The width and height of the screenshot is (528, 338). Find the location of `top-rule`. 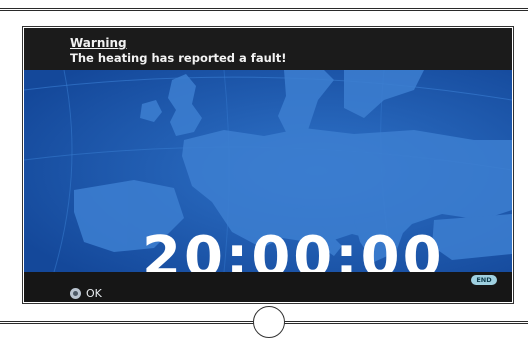

top-rule is located at coordinates (264, 8).